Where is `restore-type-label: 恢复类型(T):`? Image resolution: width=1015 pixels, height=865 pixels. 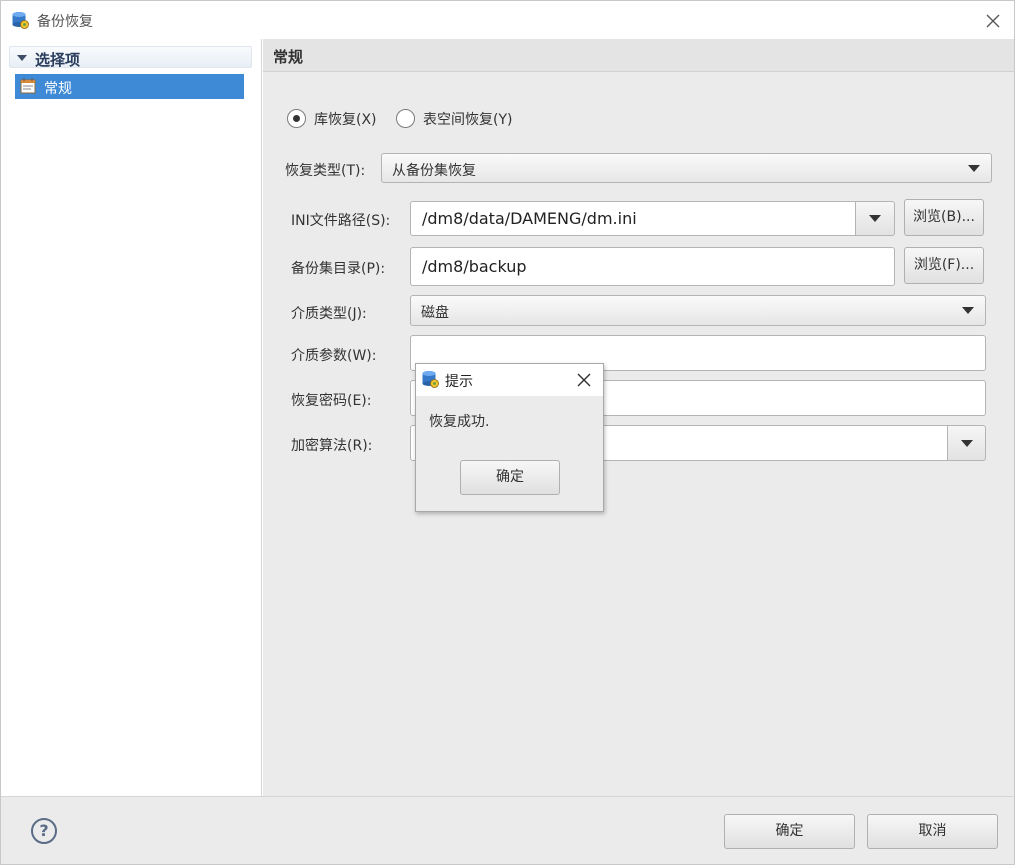
restore-type-label: 恢复类型(T): is located at coordinates (325, 171).